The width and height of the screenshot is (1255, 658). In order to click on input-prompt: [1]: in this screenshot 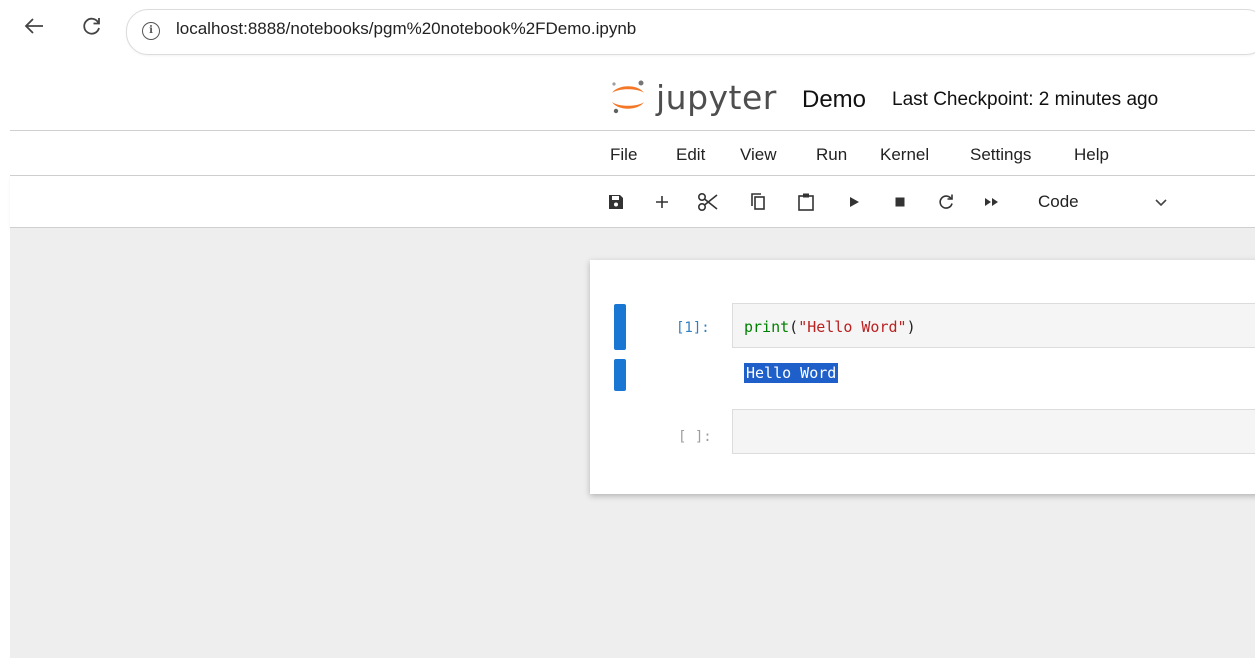, I will do `click(693, 328)`.